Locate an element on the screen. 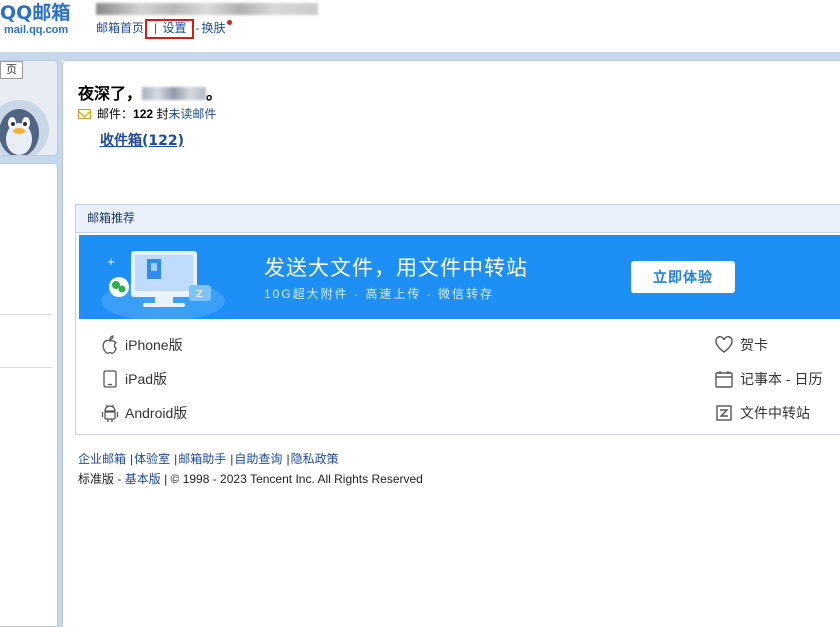 Image resolution: width=840 pixels, height=627 pixels. footer-link-lab: 体验室 is located at coordinates (152, 459).